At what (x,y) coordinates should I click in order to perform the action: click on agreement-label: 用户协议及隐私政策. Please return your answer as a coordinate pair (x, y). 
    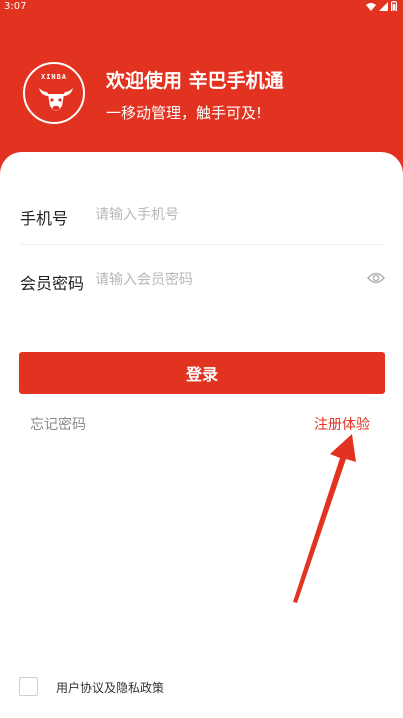
    Looking at the image, I should click on (110, 687).